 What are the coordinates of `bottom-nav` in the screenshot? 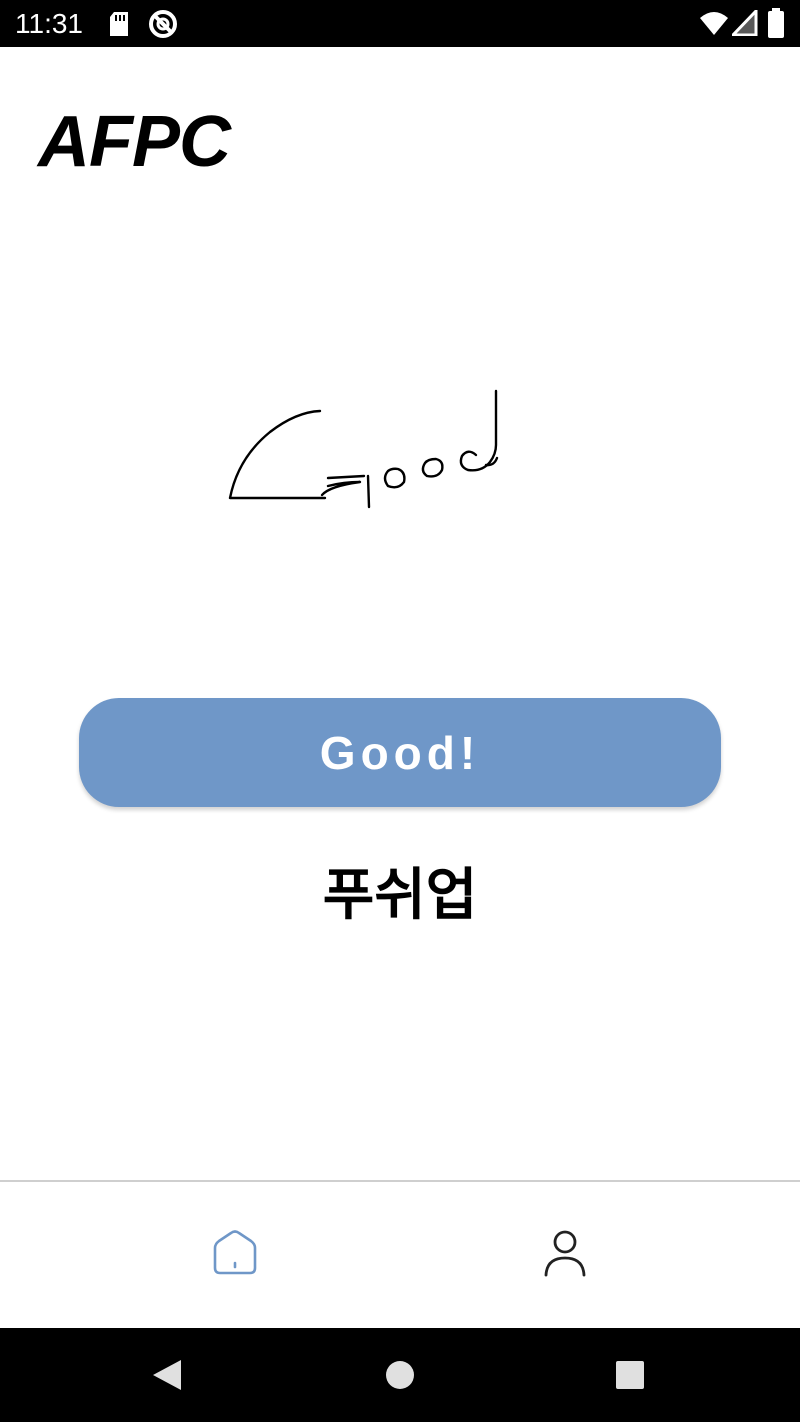 It's located at (400, 1254).